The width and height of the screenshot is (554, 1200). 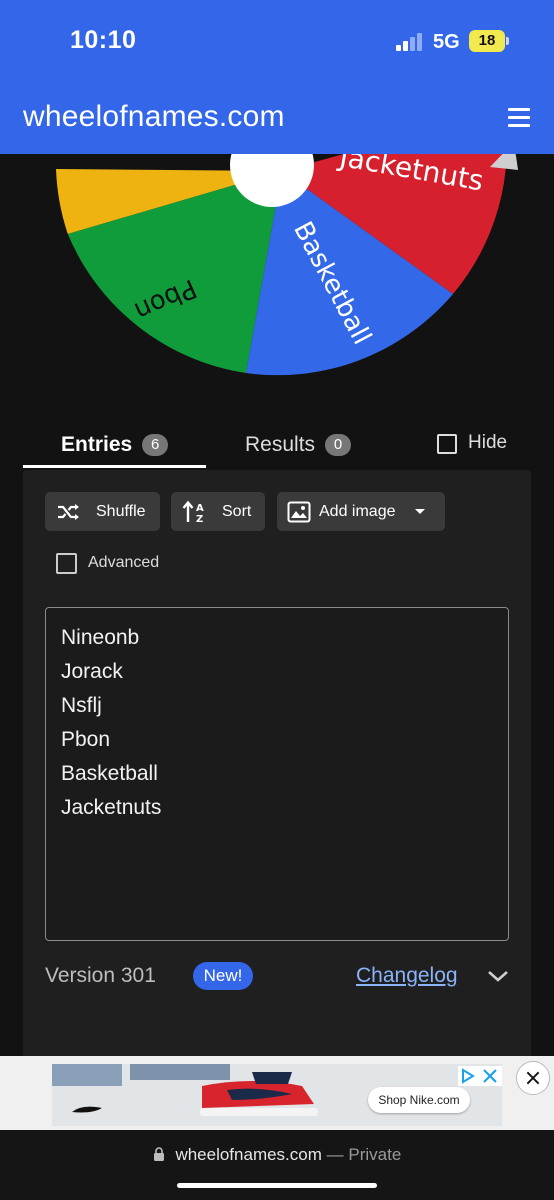 What do you see at coordinates (97, 444) in the screenshot?
I see `tab-entries-label: Entries` at bounding box center [97, 444].